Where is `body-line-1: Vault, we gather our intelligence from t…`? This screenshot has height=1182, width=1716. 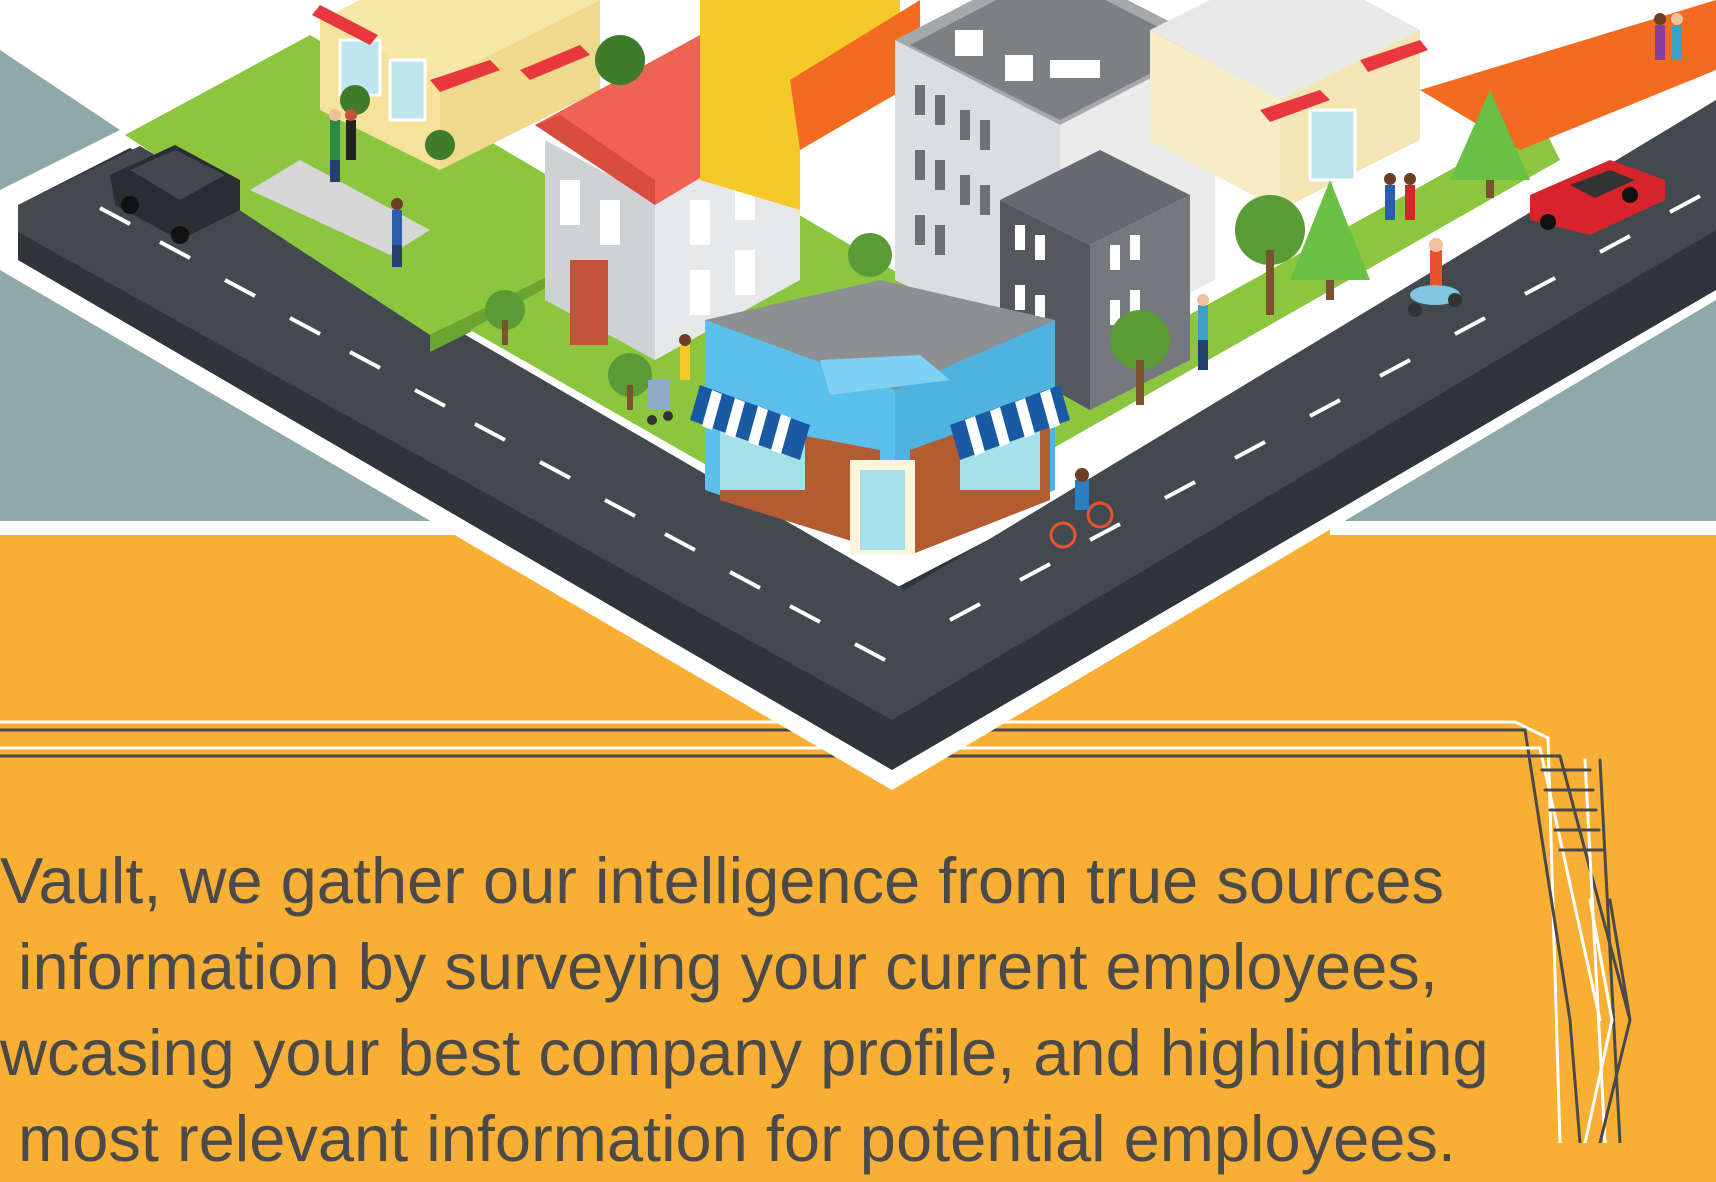 body-line-1: Vault, we gather our intelligence from t… is located at coordinates (722, 880).